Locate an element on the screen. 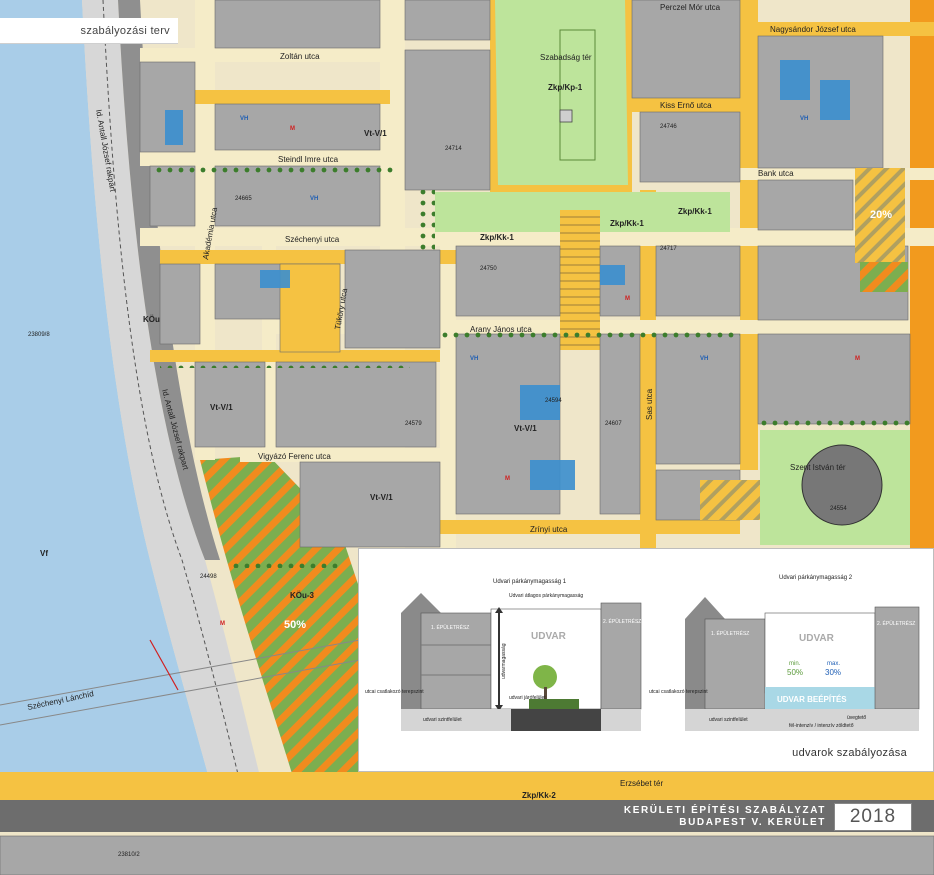 This screenshot has width=934, height=875. title-line-2: BUDAPEST V. KERÜLET is located at coordinates (752, 822).